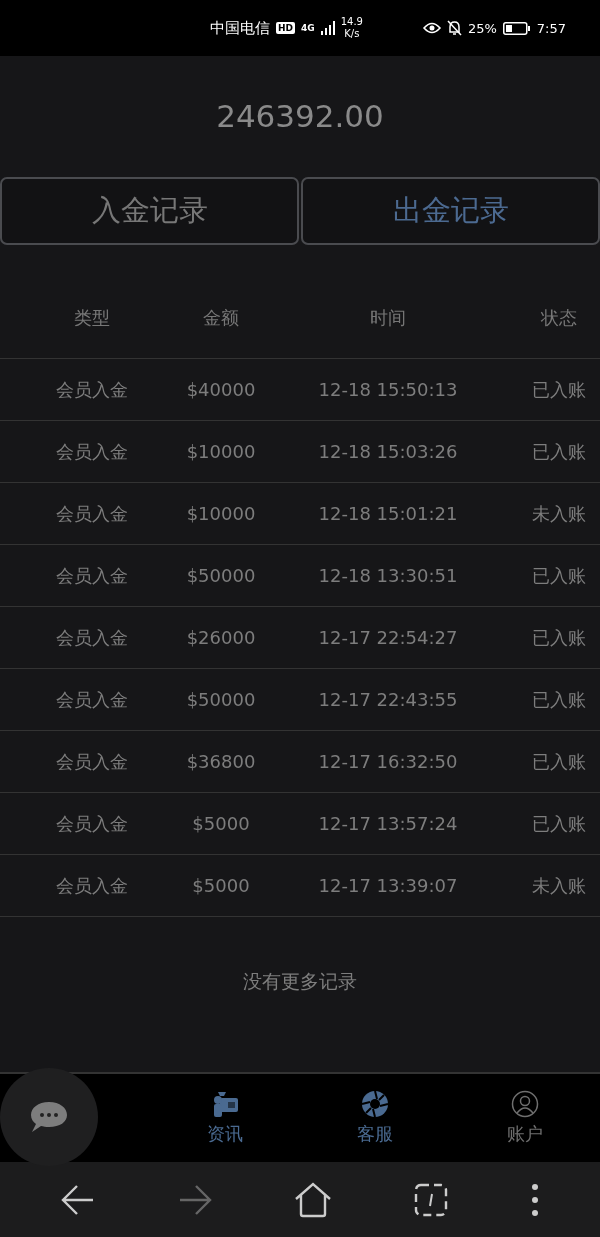 The height and width of the screenshot is (1237, 600). Describe the element at coordinates (285, 28) in the screenshot. I see `hd-badge: HD` at that location.